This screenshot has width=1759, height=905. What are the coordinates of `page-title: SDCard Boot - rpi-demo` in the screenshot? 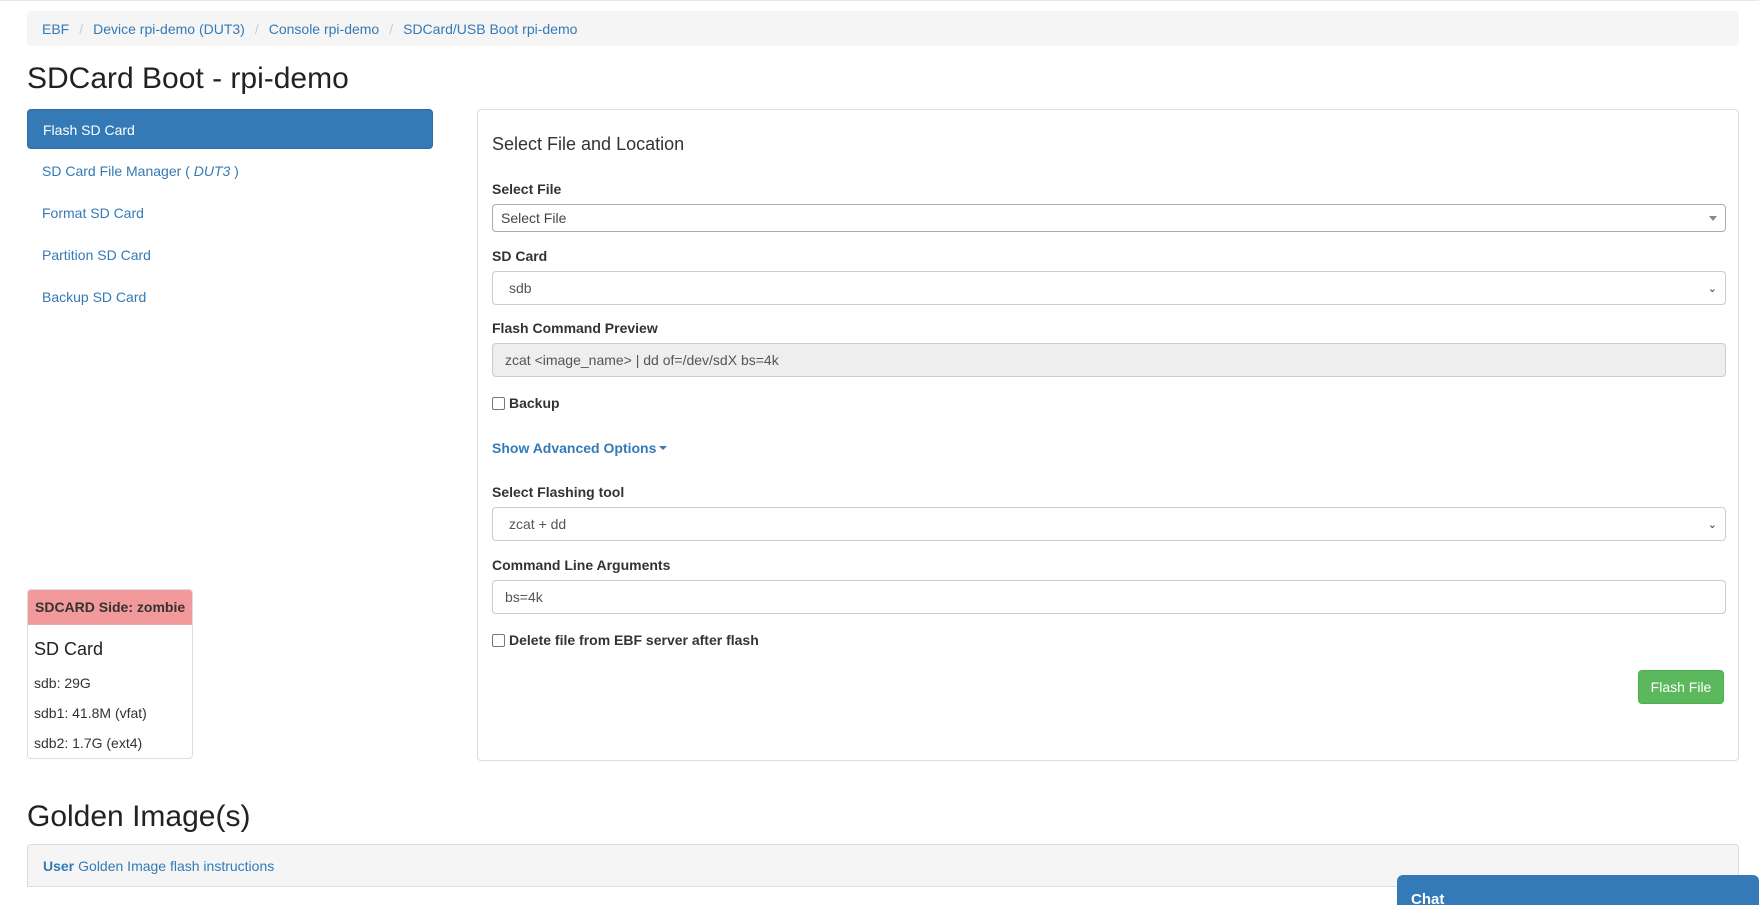 It's located at (188, 78).